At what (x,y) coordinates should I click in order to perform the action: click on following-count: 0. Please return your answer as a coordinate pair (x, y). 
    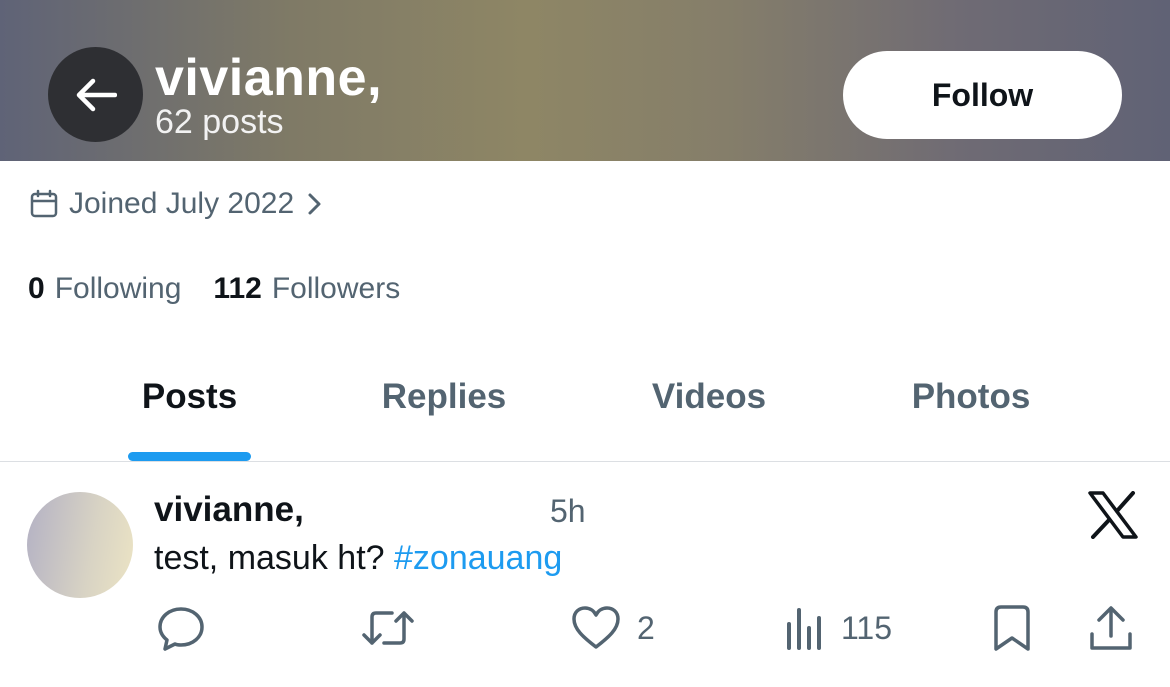
    Looking at the image, I should click on (36, 288).